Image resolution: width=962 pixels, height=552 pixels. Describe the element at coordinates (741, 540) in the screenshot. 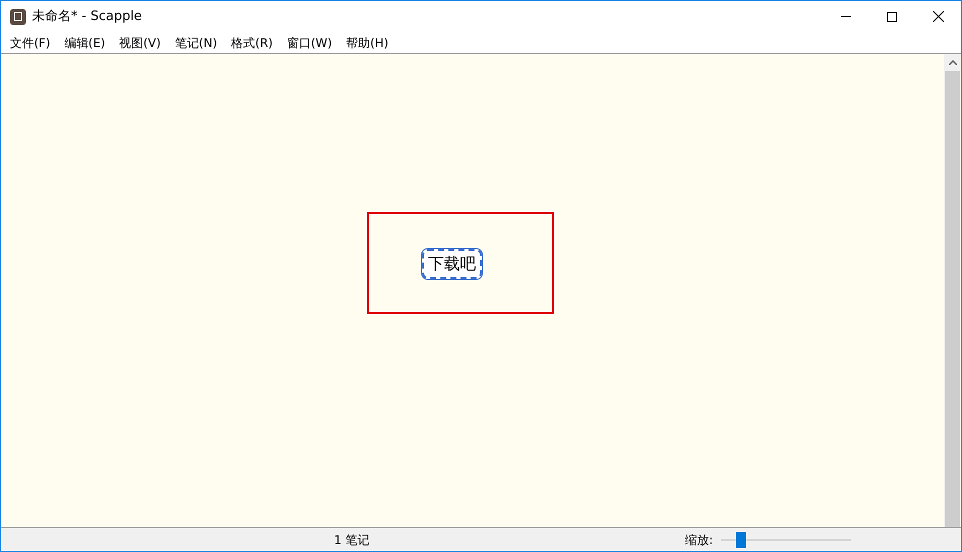

I see `slider-thumb` at that location.